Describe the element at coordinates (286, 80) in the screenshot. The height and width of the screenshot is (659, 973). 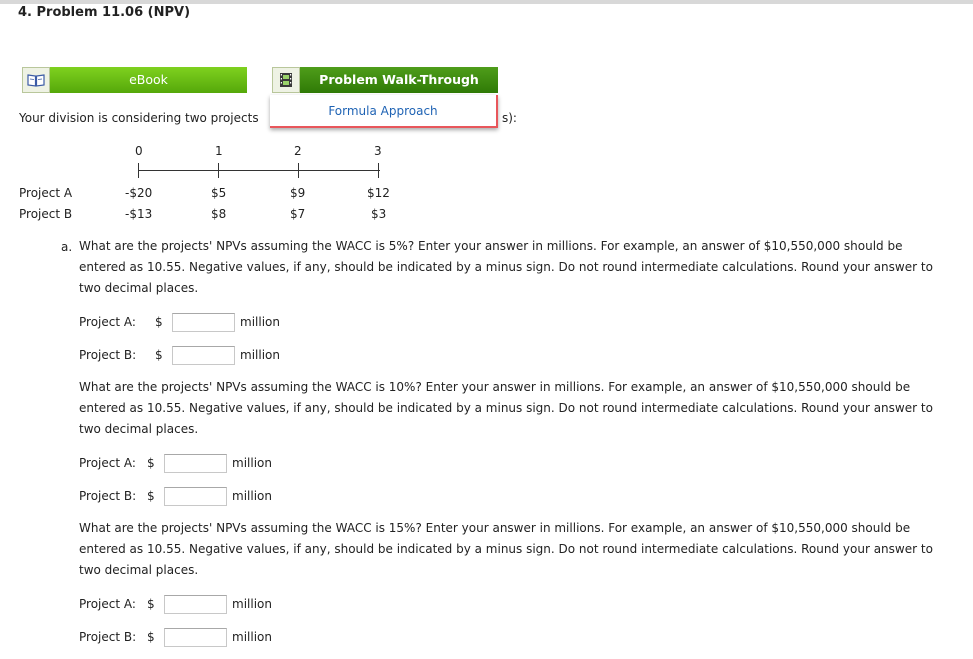
I see `film-icon` at that location.